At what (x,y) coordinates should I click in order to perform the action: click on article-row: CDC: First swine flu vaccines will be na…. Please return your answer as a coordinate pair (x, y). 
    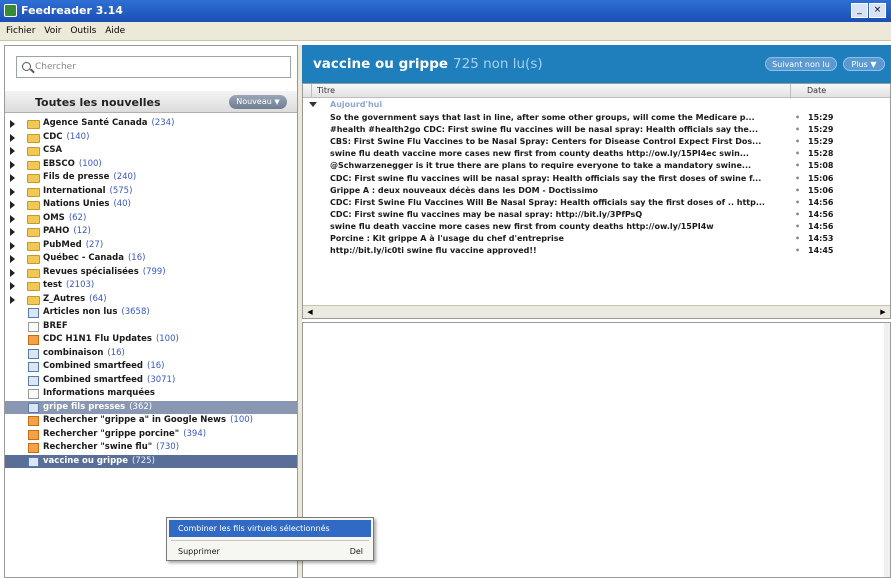
    Looking at the image, I should click on (596, 179).